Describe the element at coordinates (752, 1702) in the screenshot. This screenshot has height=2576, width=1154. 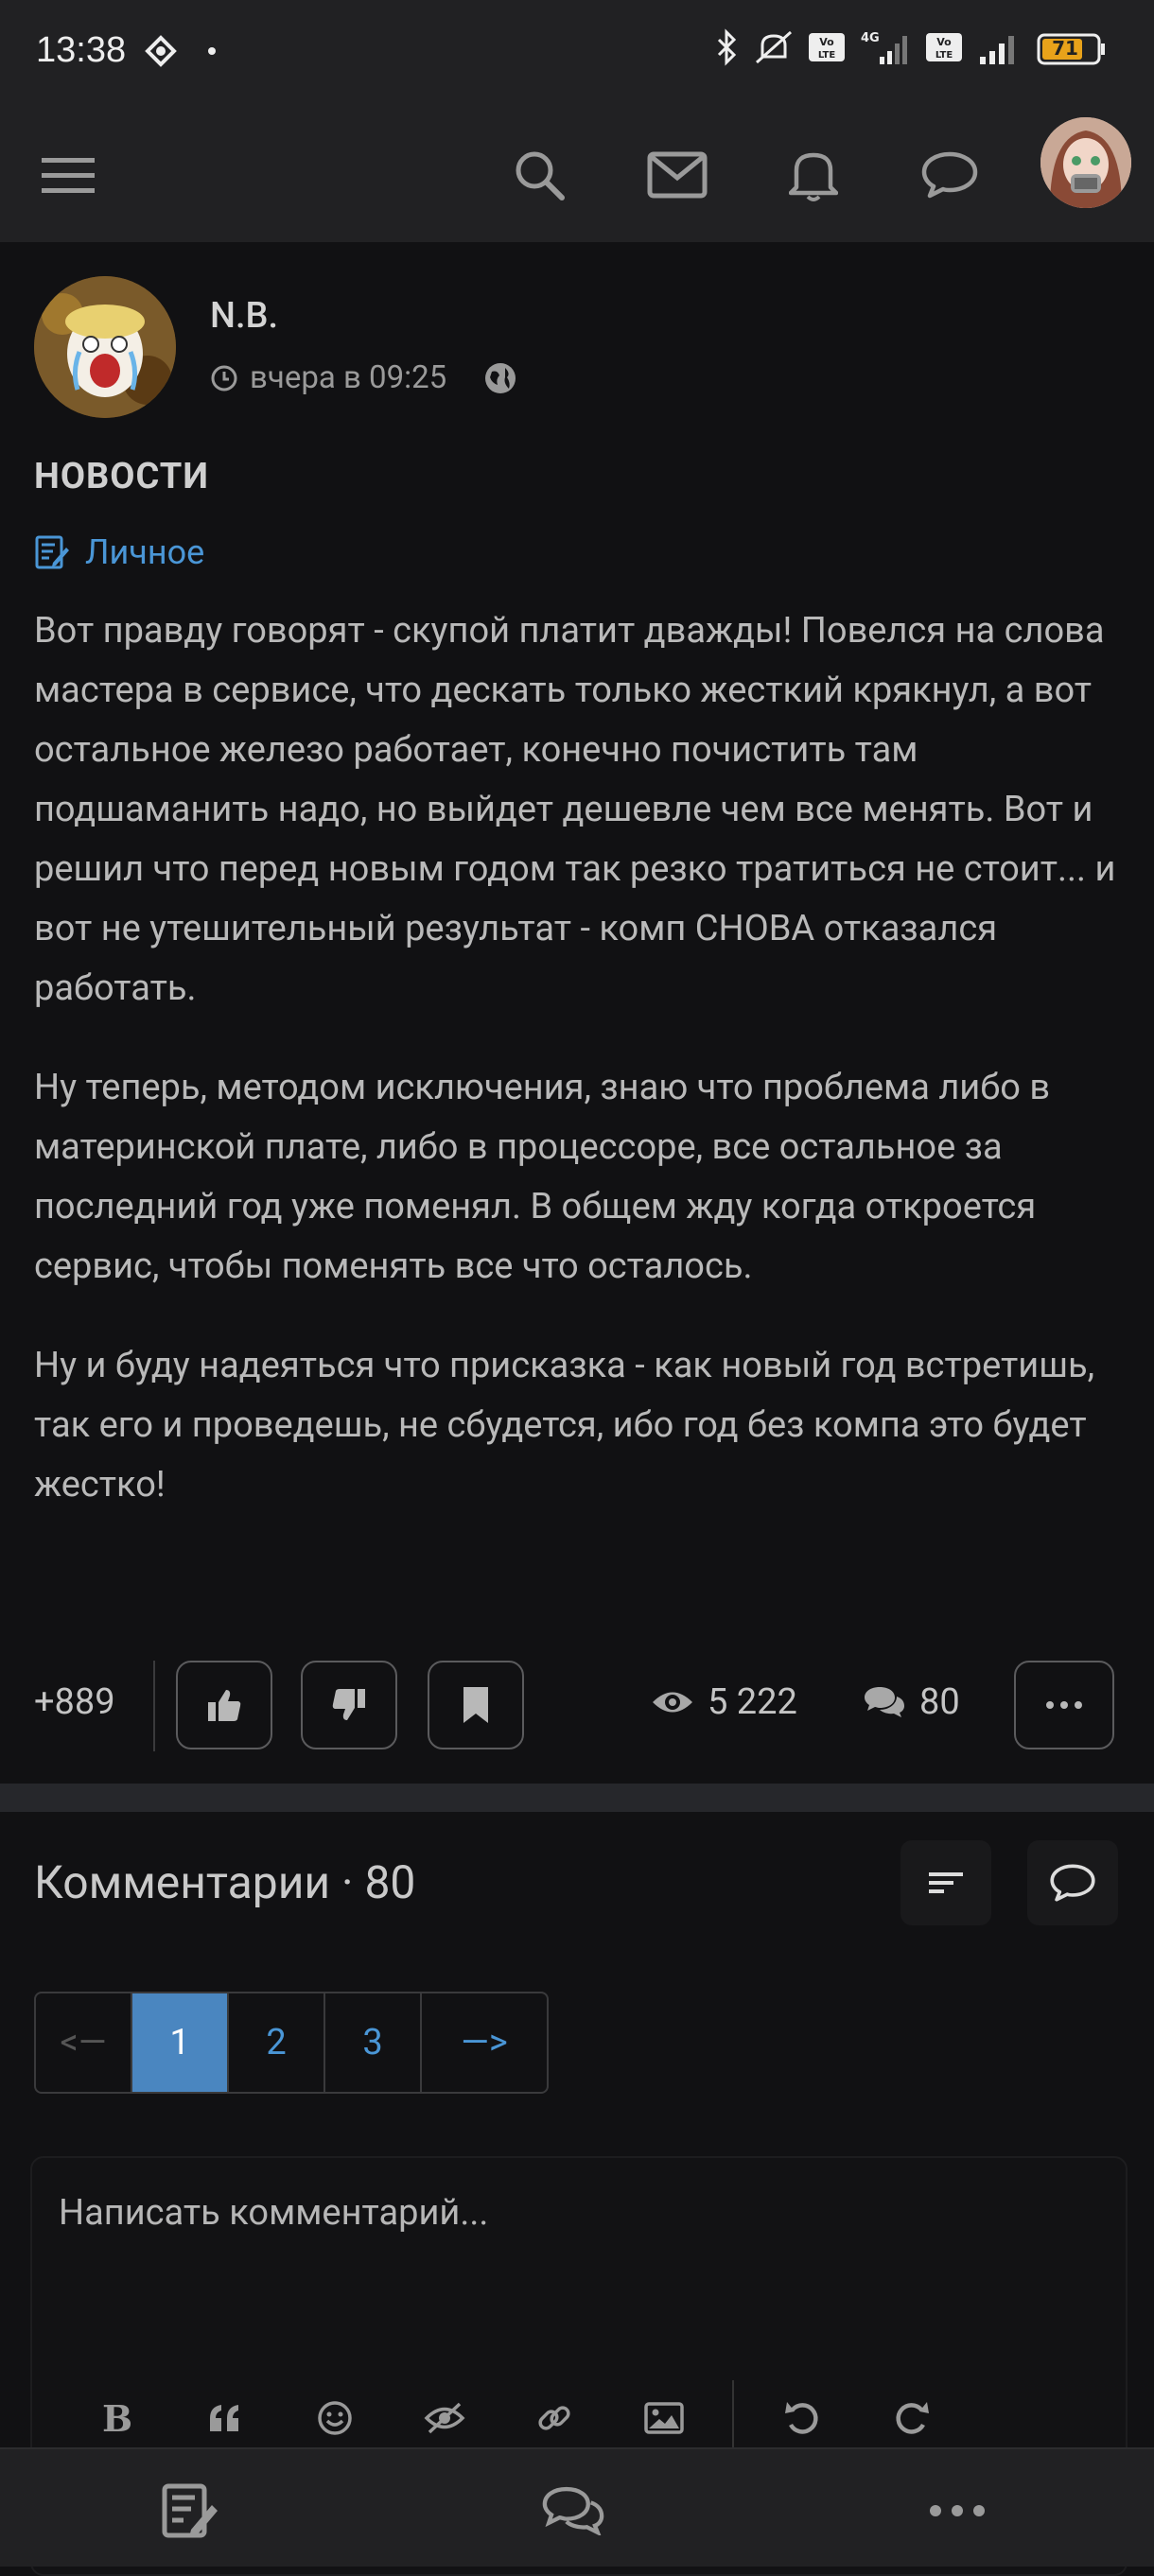
I see `views-count: 5 222` at that location.